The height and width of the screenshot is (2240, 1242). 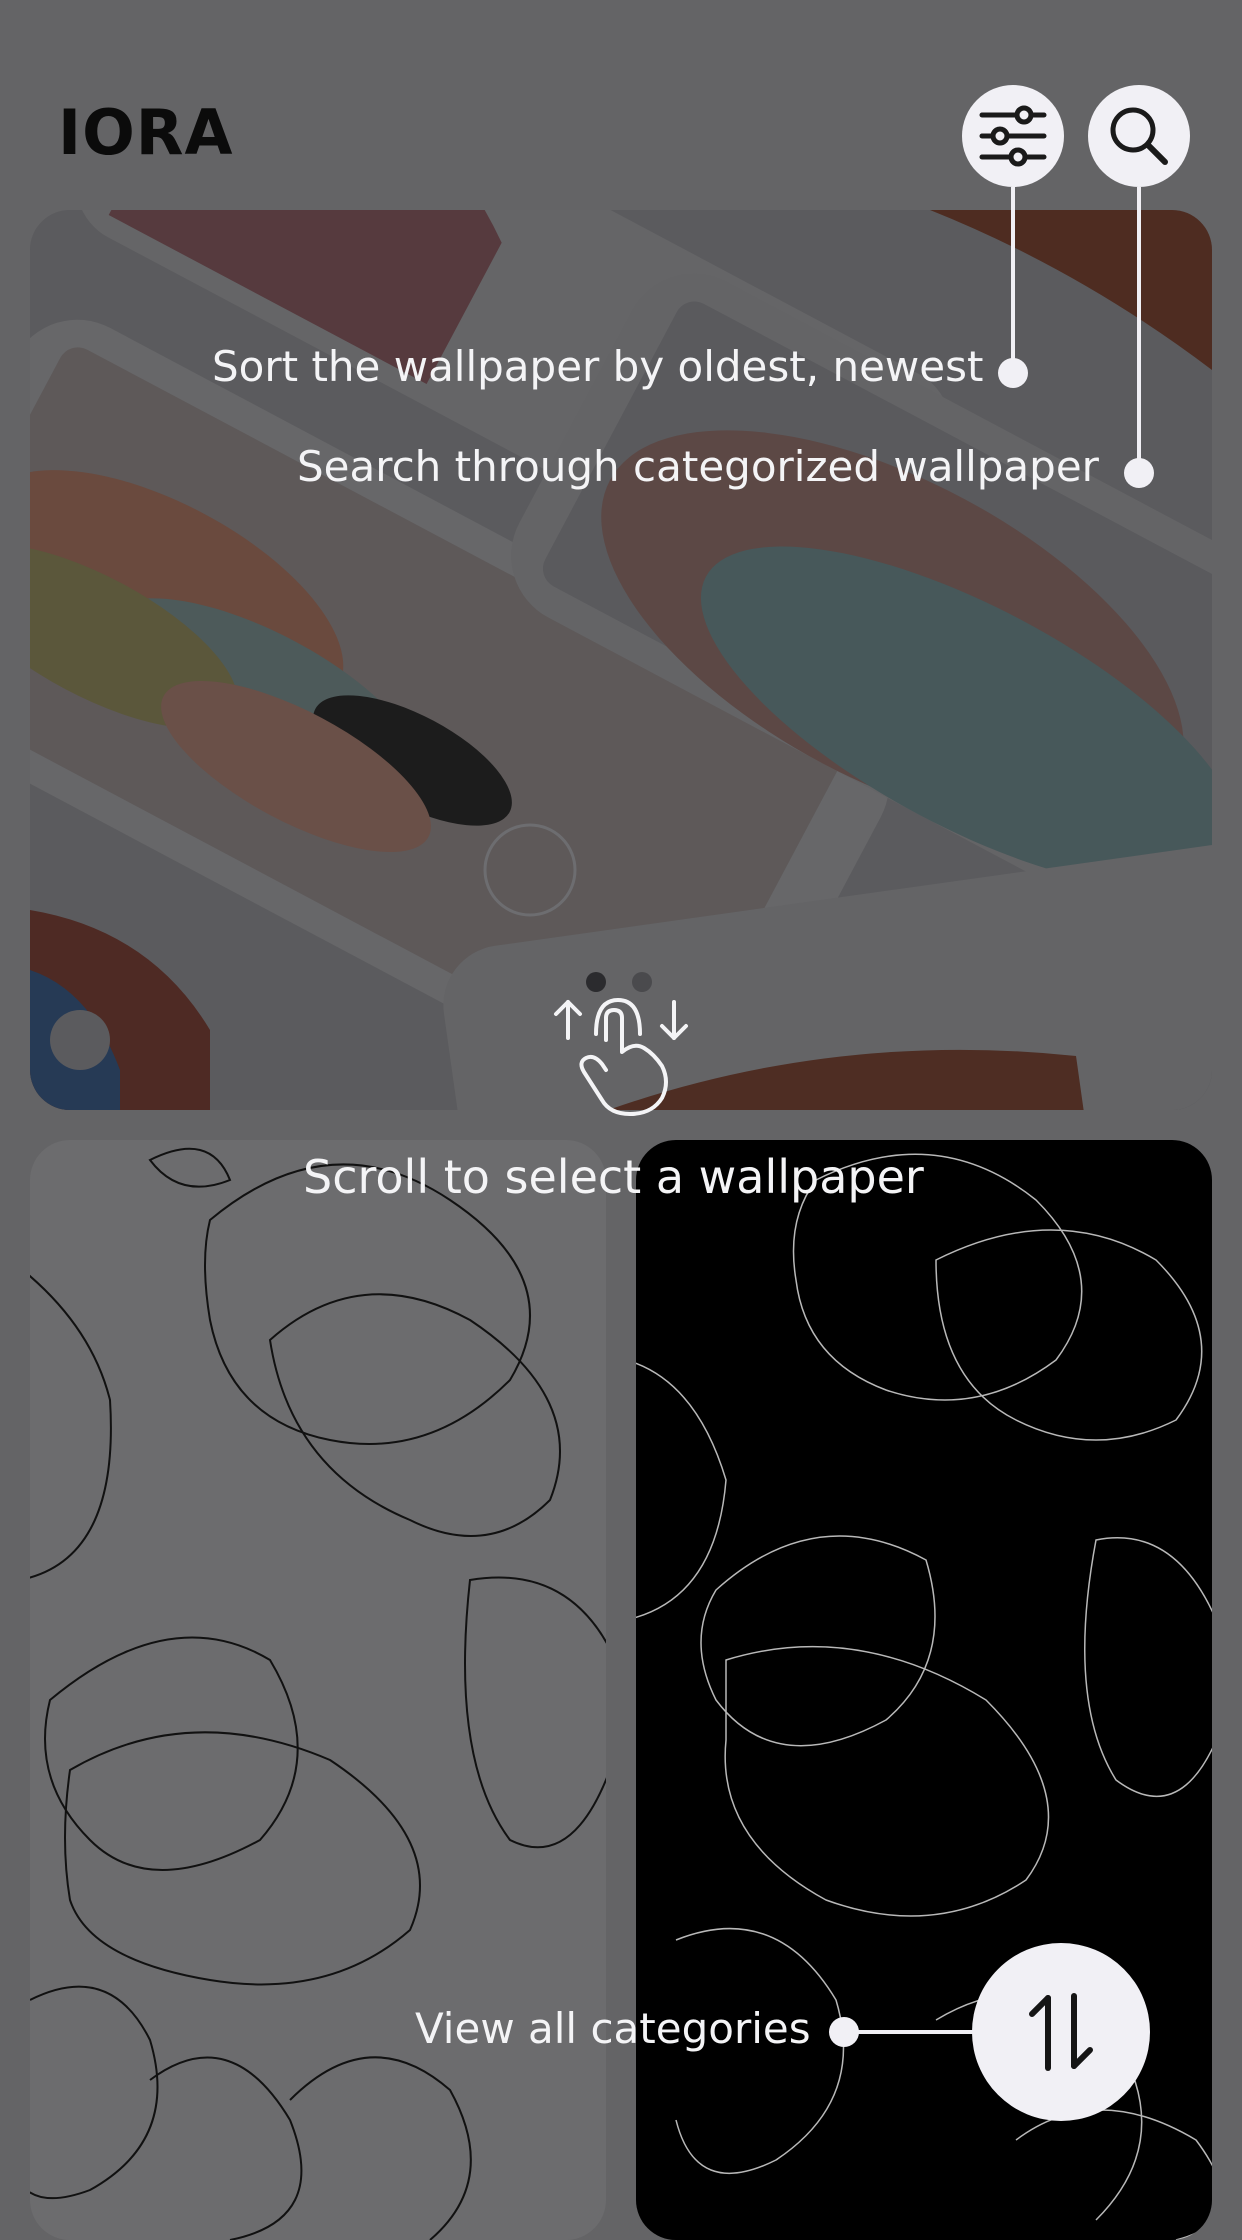 I want to click on categories-tip-text: View all categories, so click(x=613, y=2028).